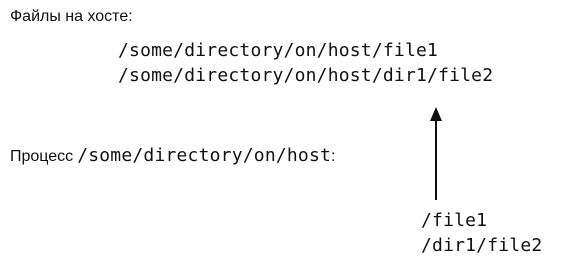  Describe the element at coordinates (204, 155) in the screenshot. I see `process-root-path: /some/directory/on/host` at that location.